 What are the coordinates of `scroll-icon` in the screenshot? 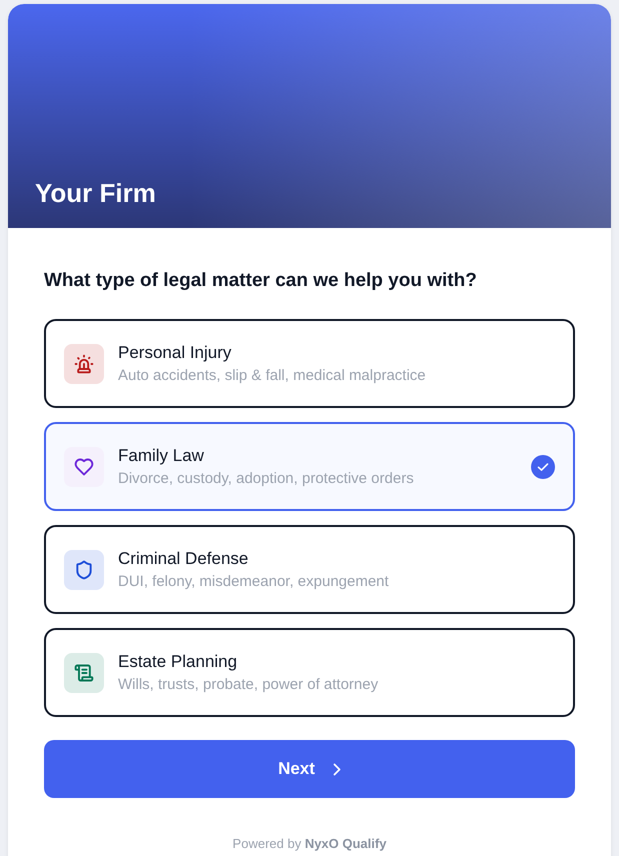 It's located at (84, 672).